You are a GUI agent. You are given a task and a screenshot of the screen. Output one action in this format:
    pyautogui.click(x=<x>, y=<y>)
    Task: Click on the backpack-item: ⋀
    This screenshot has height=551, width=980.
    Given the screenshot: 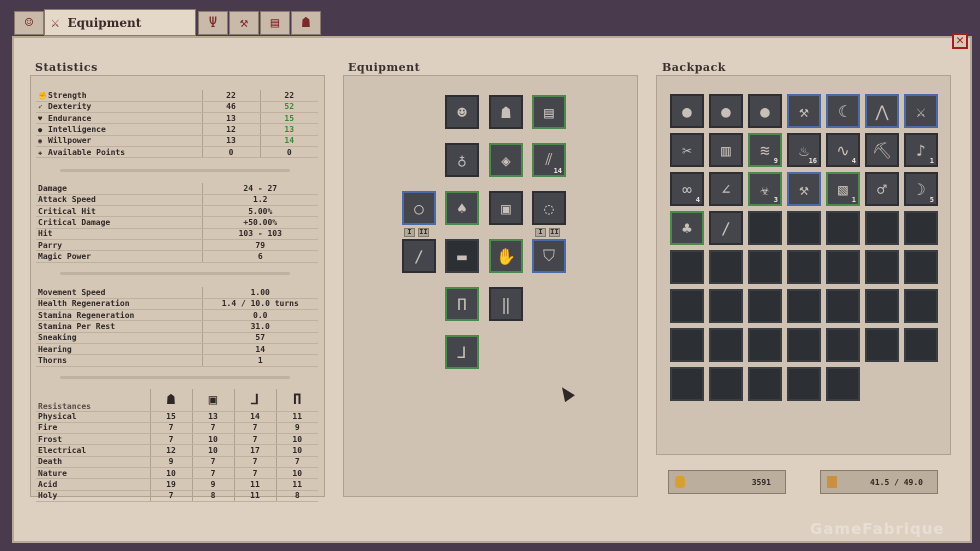 What is the action you would take?
    pyautogui.click(x=882, y=111)
    